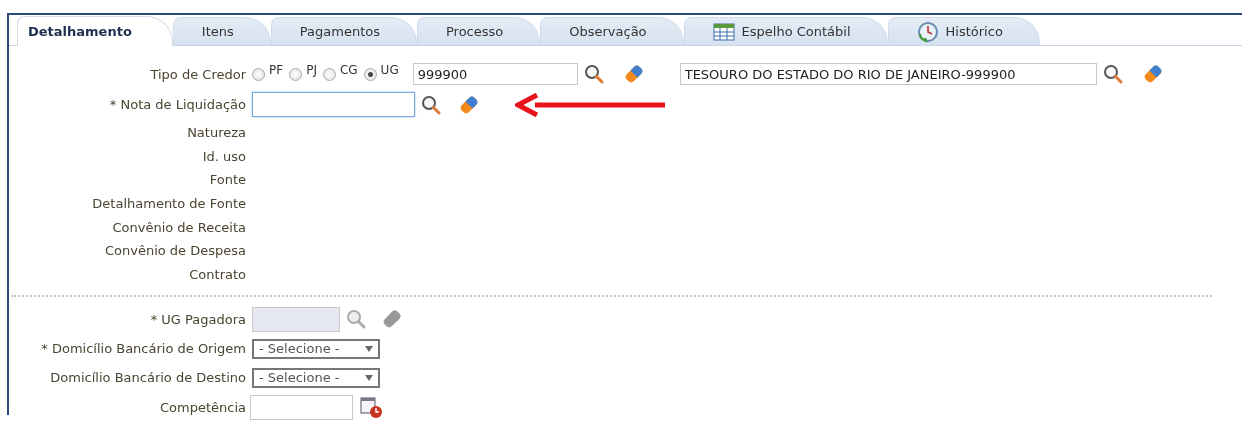  I want to click on radio-label: PF, so click(276, 70).